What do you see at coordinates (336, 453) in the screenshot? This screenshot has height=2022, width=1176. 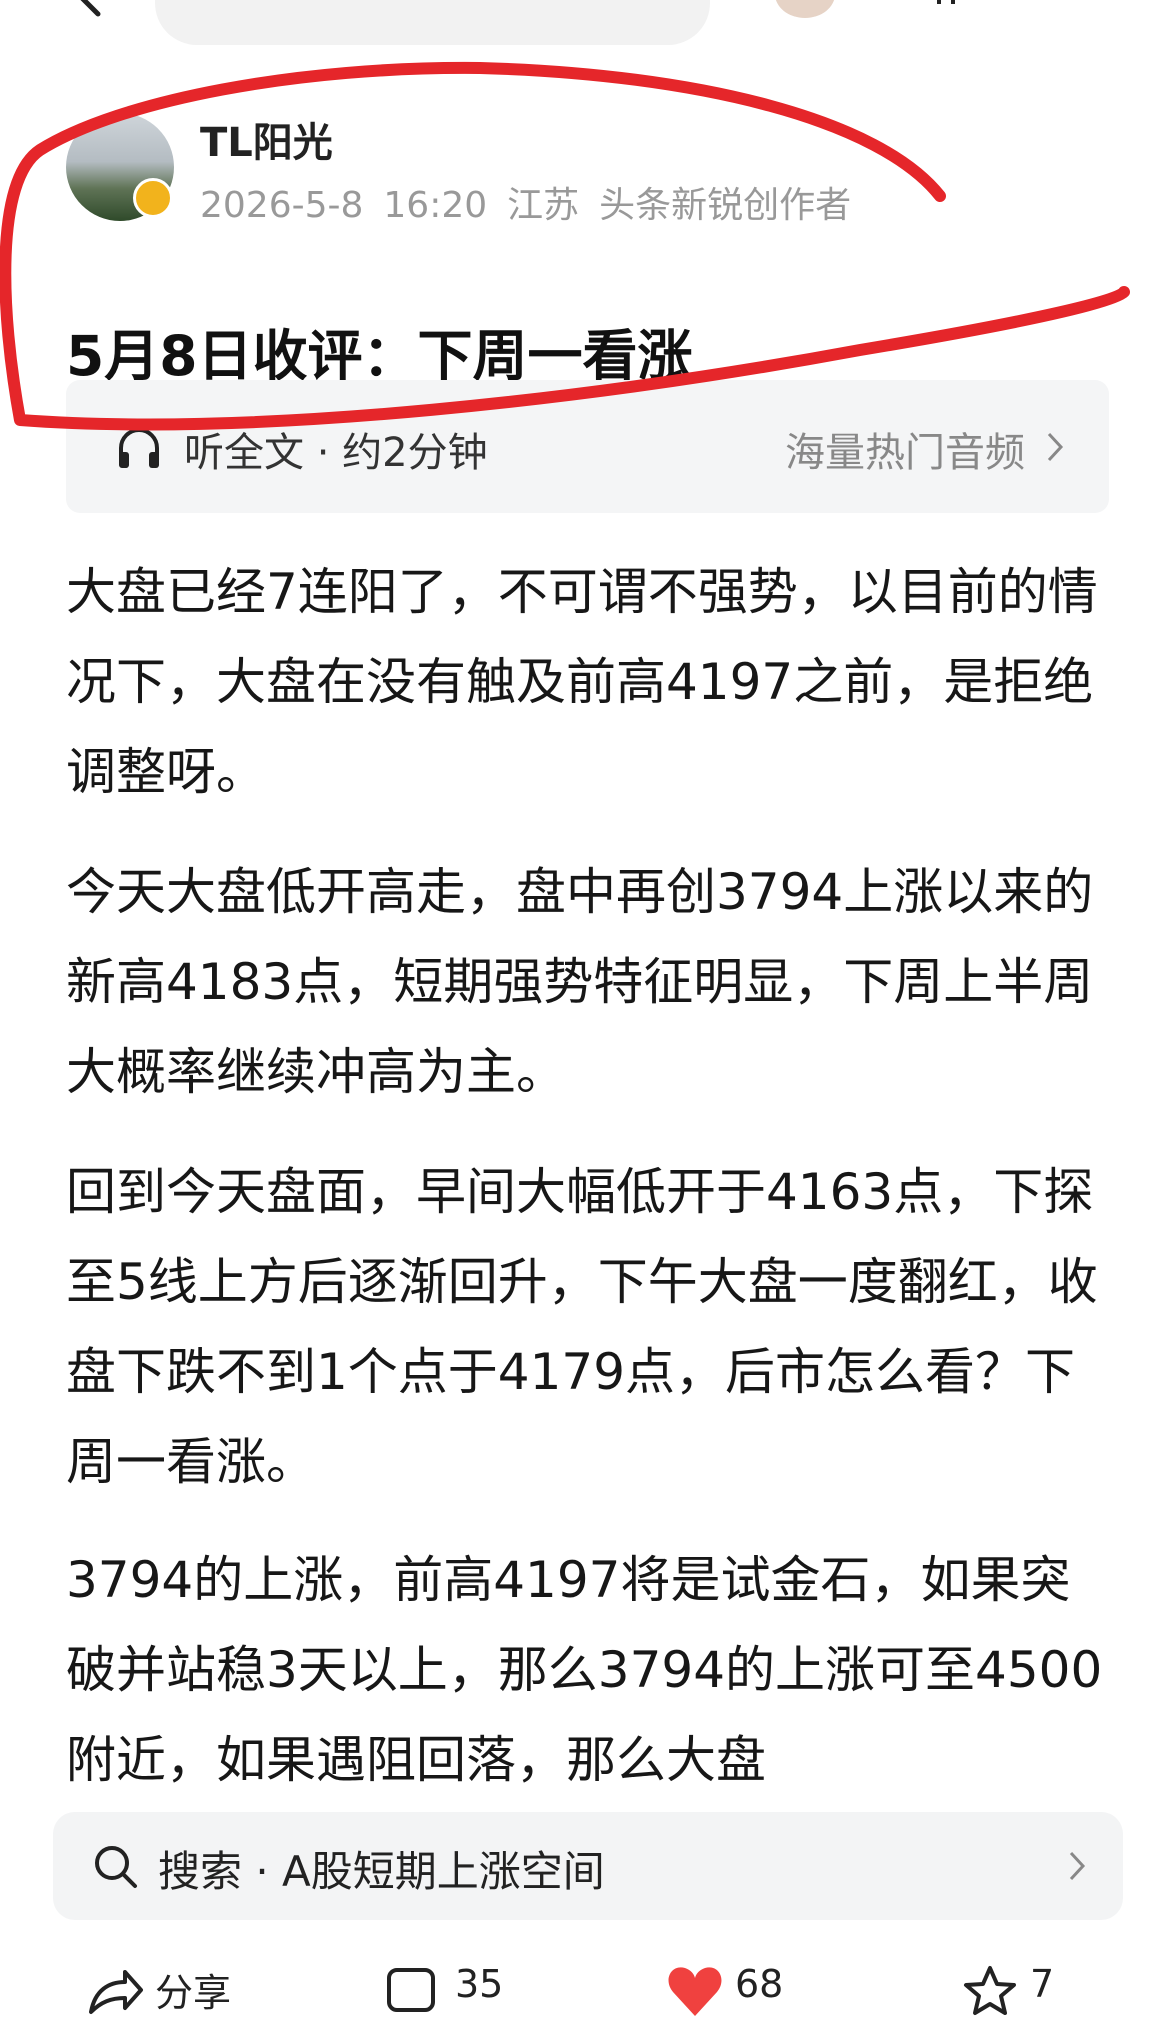 I see `listen-full-text-label: 听全文 · 约2分钟` at bounding box center [336, 453].